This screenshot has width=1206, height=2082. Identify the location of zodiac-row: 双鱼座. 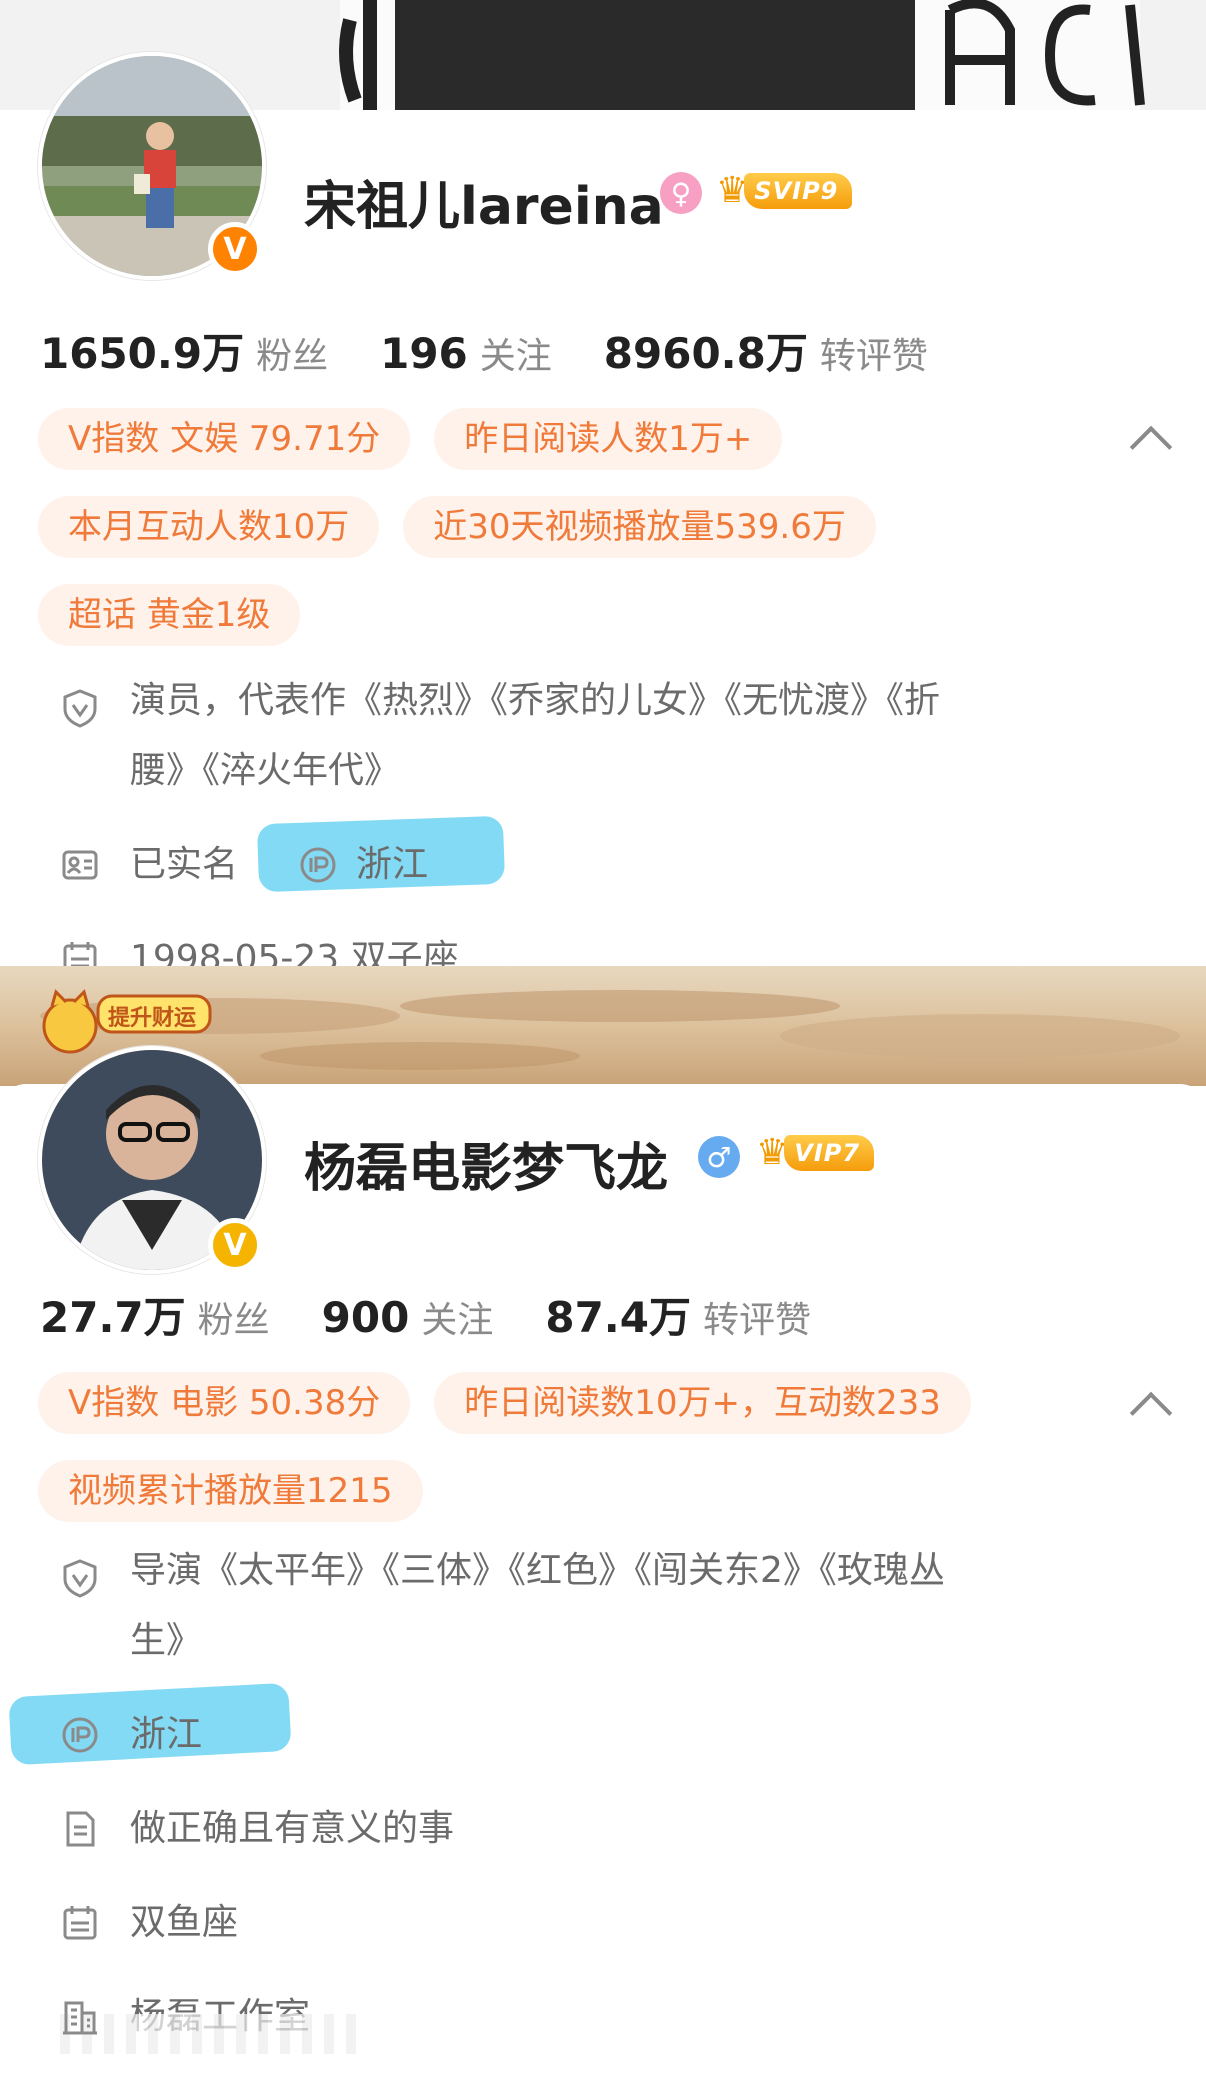
(590, 1923).